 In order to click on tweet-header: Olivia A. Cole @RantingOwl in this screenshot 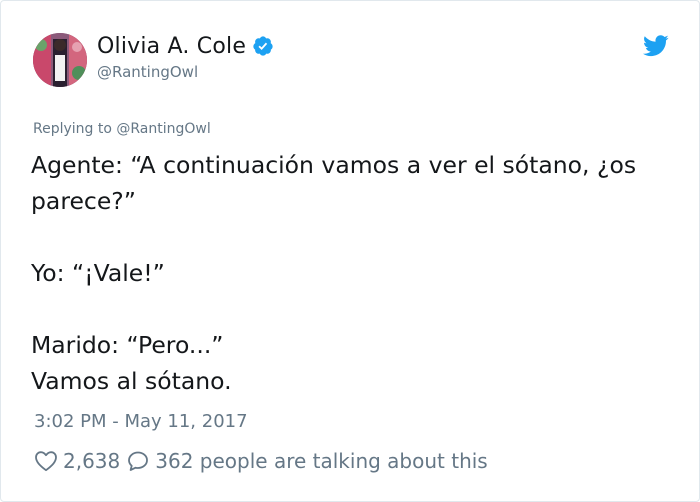, I will do `click(351, 60)`.